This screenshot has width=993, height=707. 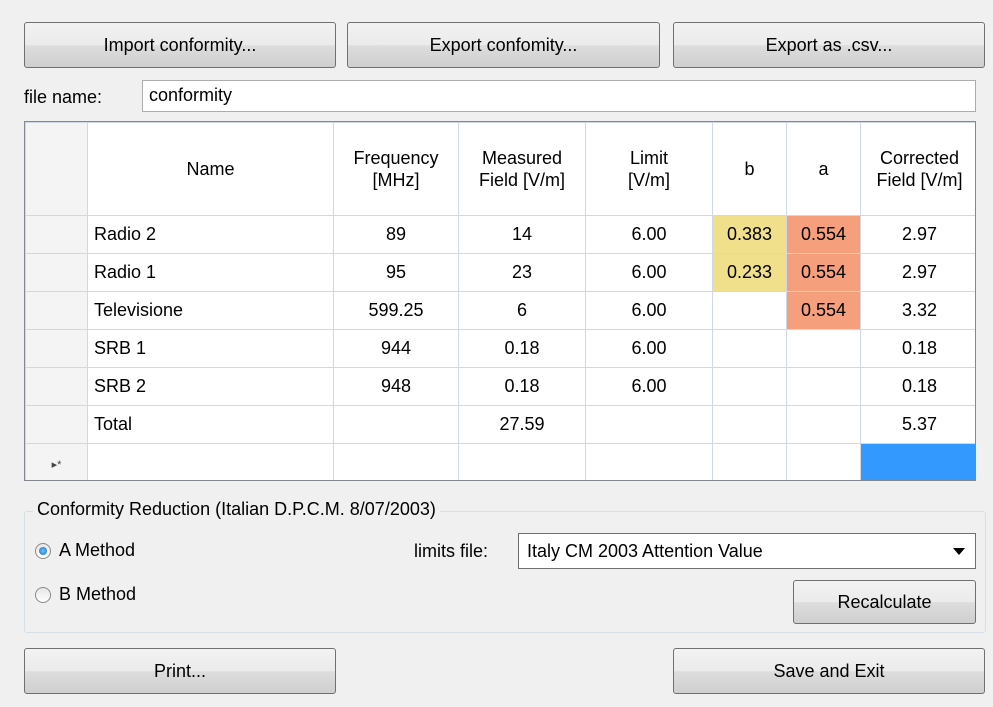 I want to click on limits-file-select: Italy CM 2003 Attention Value, so click(x=747, y=551).